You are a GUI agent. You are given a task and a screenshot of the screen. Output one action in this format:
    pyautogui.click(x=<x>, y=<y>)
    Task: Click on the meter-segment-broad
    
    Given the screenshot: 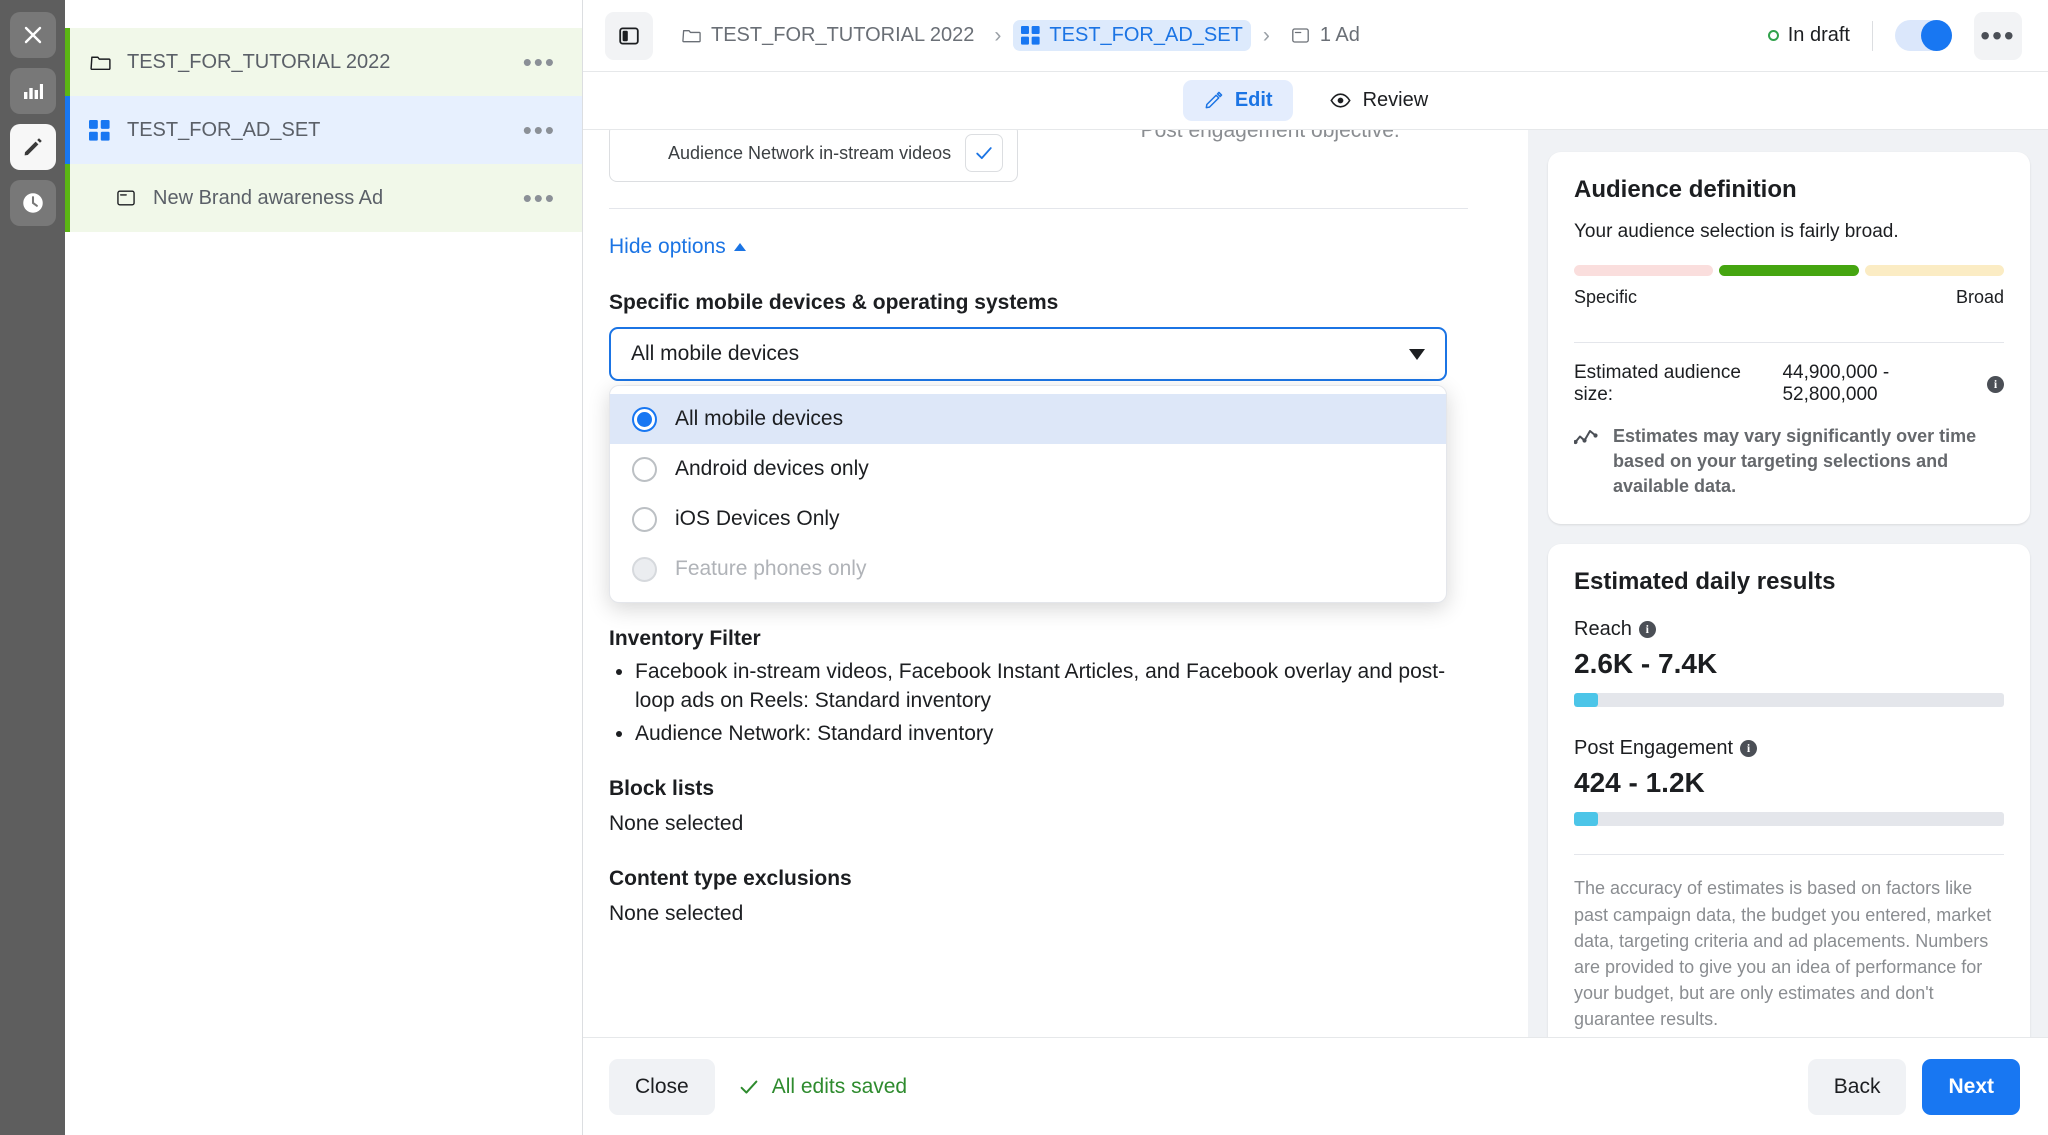 What is the action you would take?
    pyautogui.click(x=1934, y=270)
    